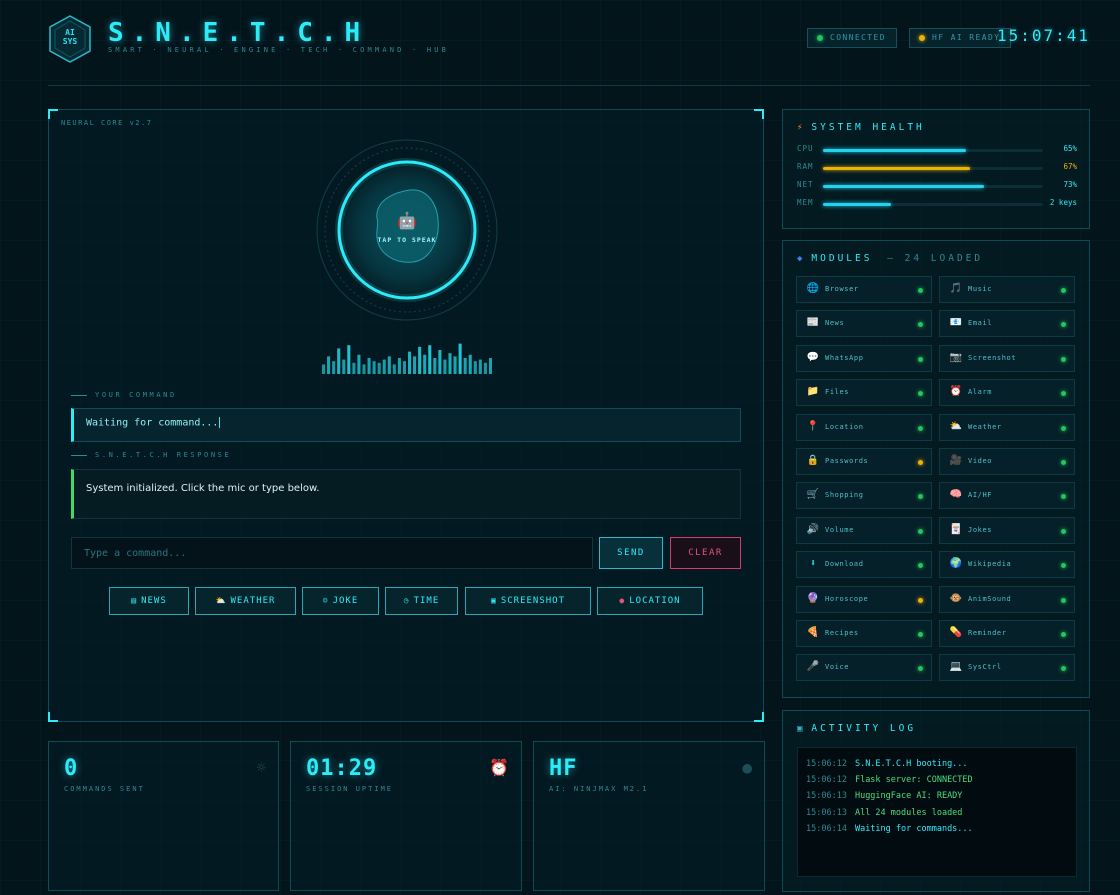 The width and height of the screenshot is (1120, 895). I want to click on module-news: 📰 News, so click(864, 324).